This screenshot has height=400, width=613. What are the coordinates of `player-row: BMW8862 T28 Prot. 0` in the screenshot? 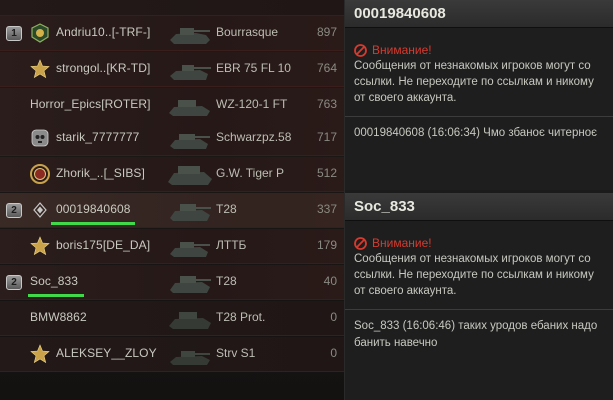 It's located at (172, 318).